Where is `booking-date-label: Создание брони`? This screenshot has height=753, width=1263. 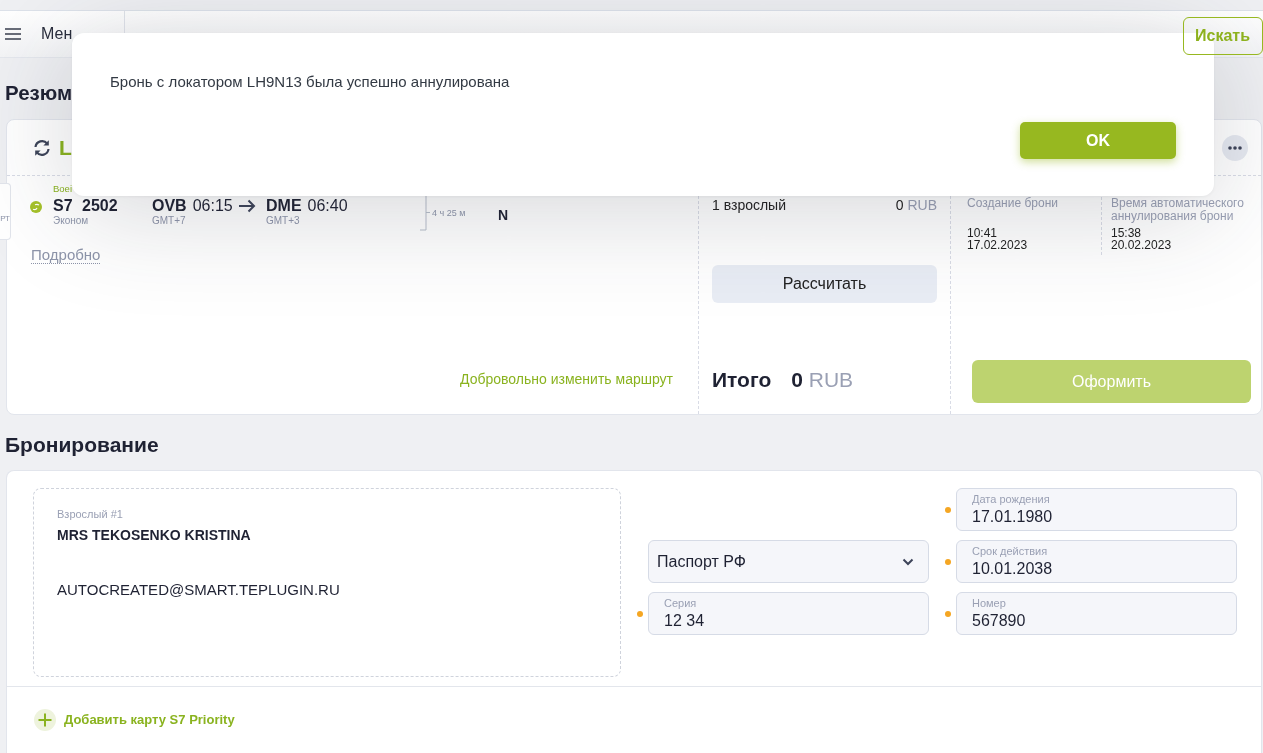 booking-date-label: Создание брони is located at coordinates (1012, 203).